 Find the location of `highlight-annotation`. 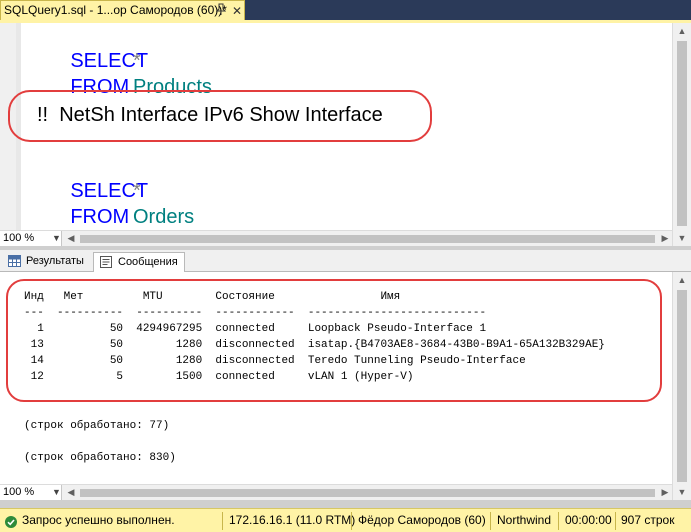

highlight-annotation is located at coordinates (220, 116).